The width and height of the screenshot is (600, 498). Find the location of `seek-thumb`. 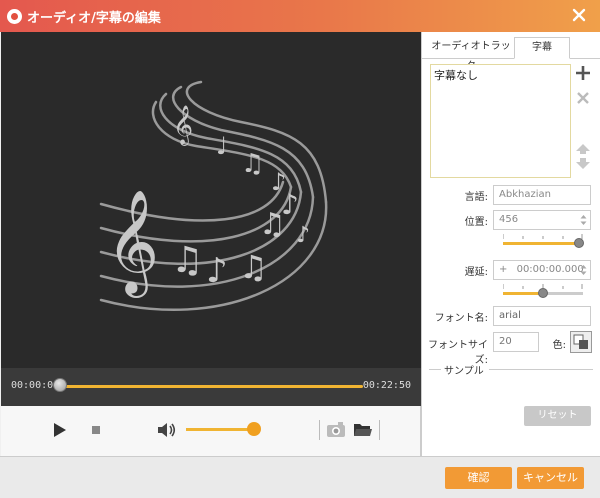

seek-thumb is located at coordinates (60, 385).